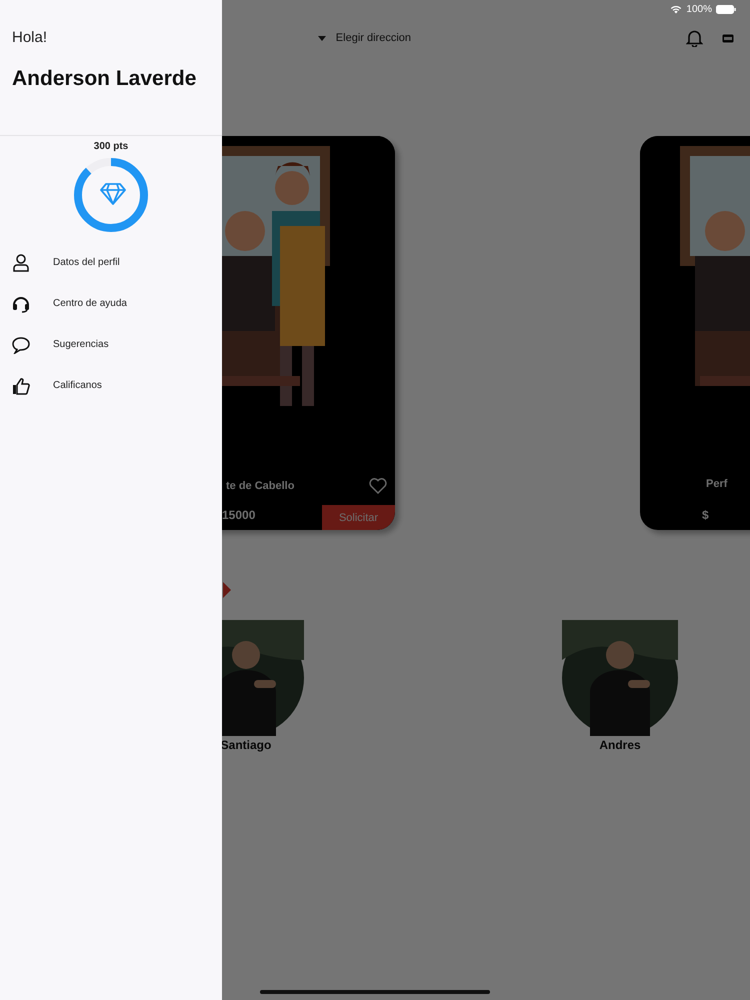  What do you see at coordinates (705, 516) in the screenshot?
I see `service-price: $` at bounding box center [705, 516].